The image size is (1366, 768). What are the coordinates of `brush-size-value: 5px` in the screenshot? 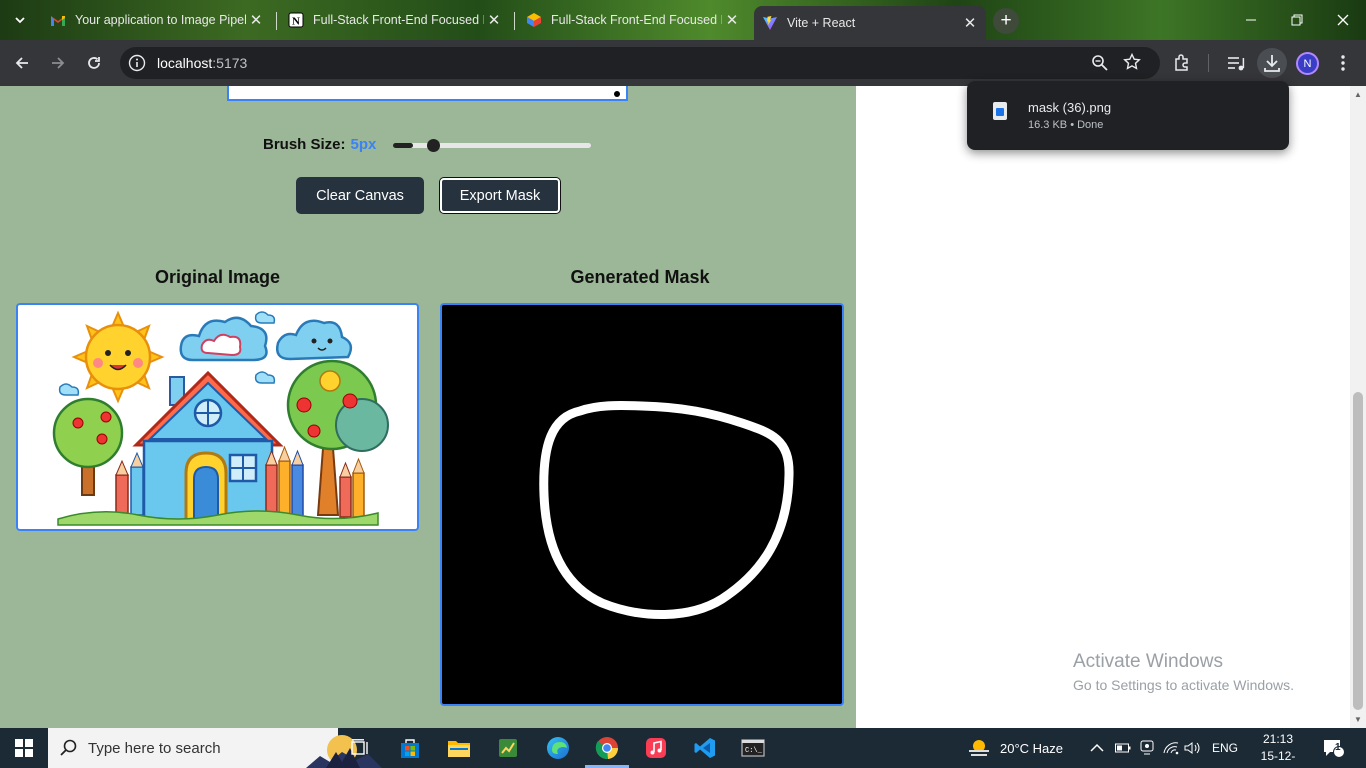 It's located at (363, 144).